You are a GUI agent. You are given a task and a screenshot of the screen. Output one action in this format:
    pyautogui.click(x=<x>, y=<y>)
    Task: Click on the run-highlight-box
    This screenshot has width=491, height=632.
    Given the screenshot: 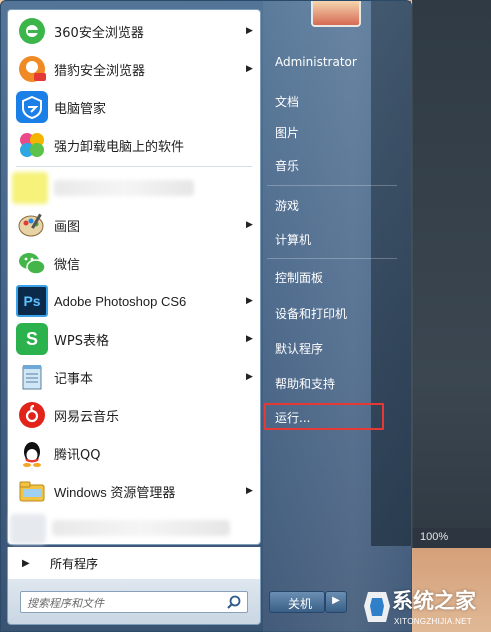 What is the action you would take?
    pyautogui.click(x=324, y=416)
    